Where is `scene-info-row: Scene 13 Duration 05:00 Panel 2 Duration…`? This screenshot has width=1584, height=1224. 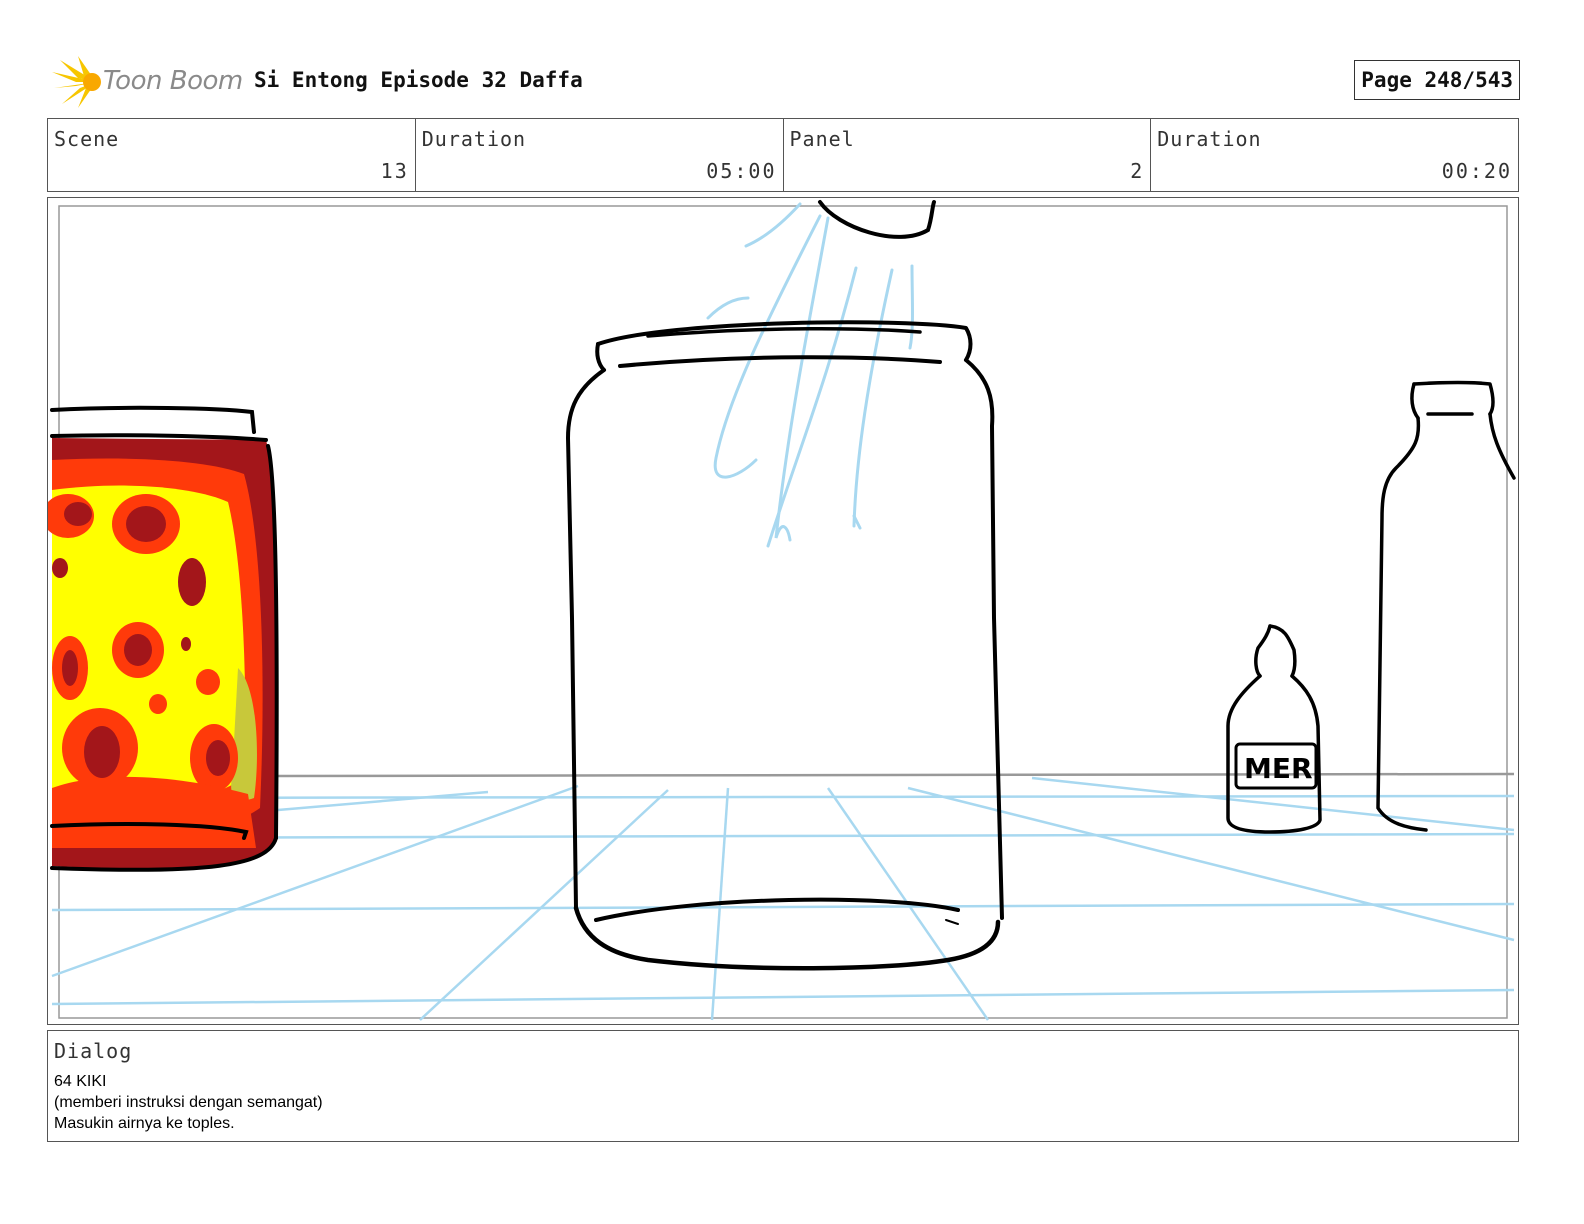 scene-info-row: Scene 13 Duration 05:00 Panel 2 Duration… is located at coordinates (783, 155).